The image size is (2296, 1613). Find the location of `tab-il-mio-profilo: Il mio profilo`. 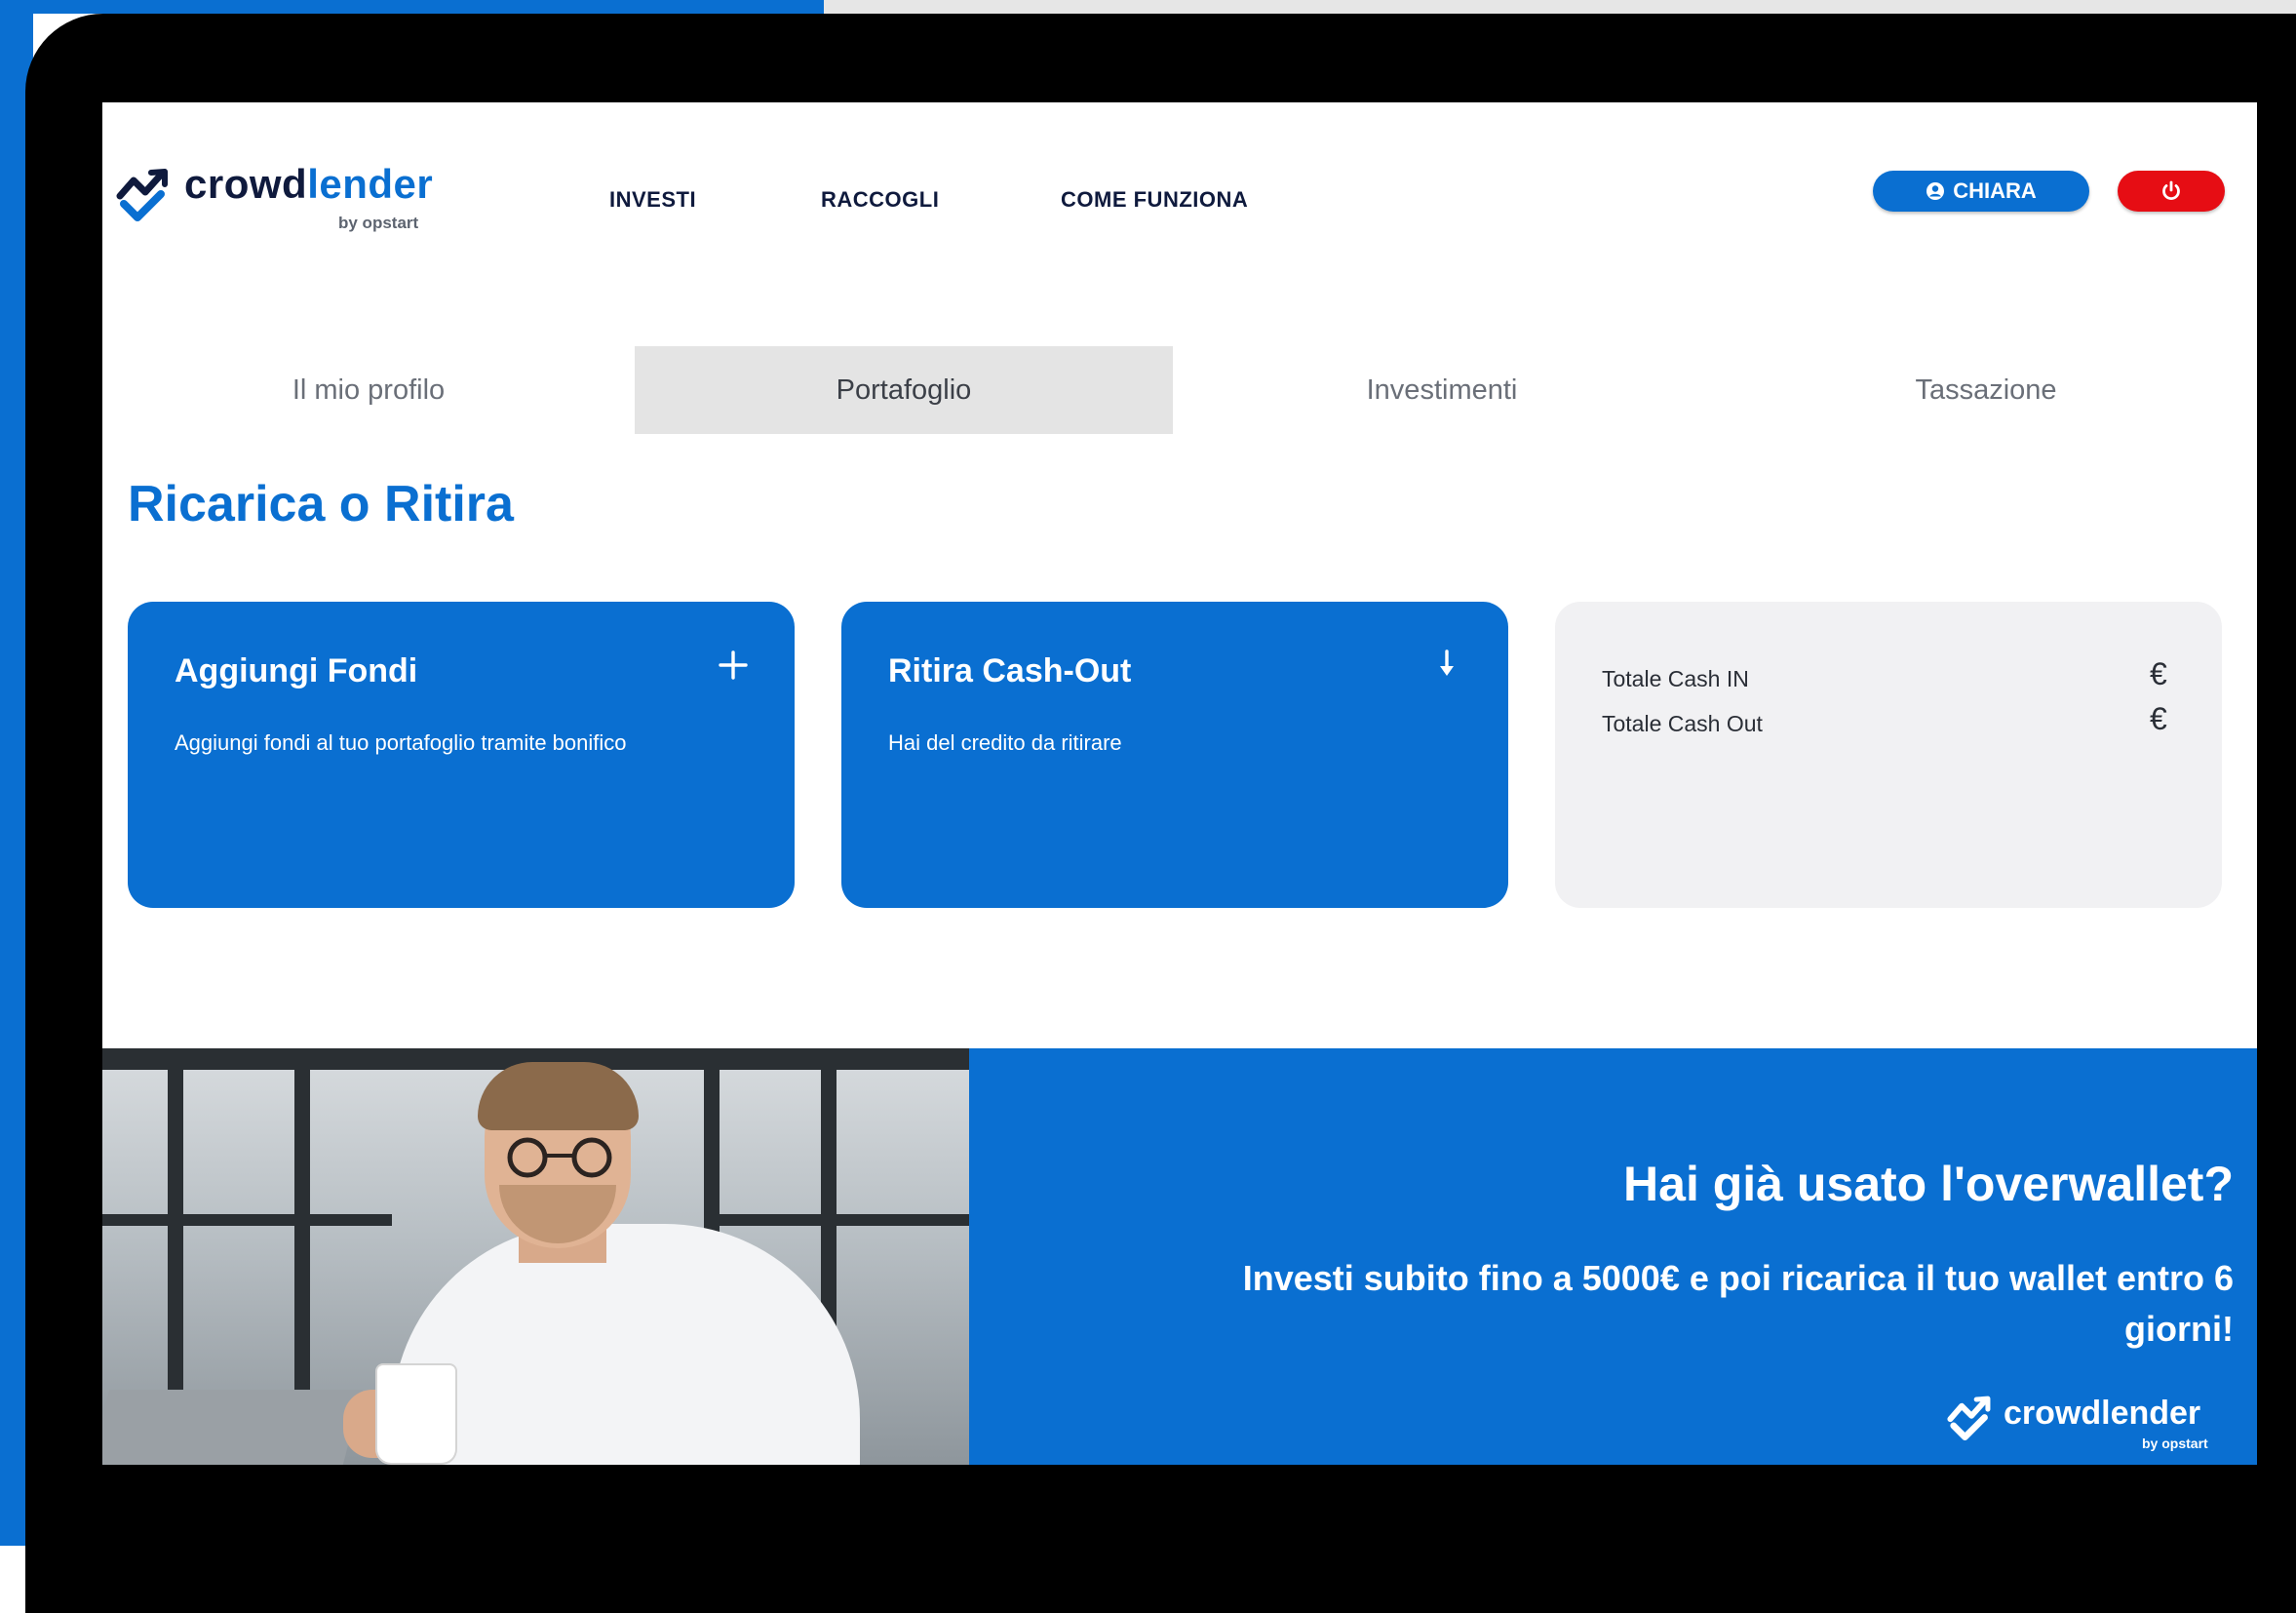

tab-il-mio-profilo: Il mio profilo is located at coordinates (368, 390).